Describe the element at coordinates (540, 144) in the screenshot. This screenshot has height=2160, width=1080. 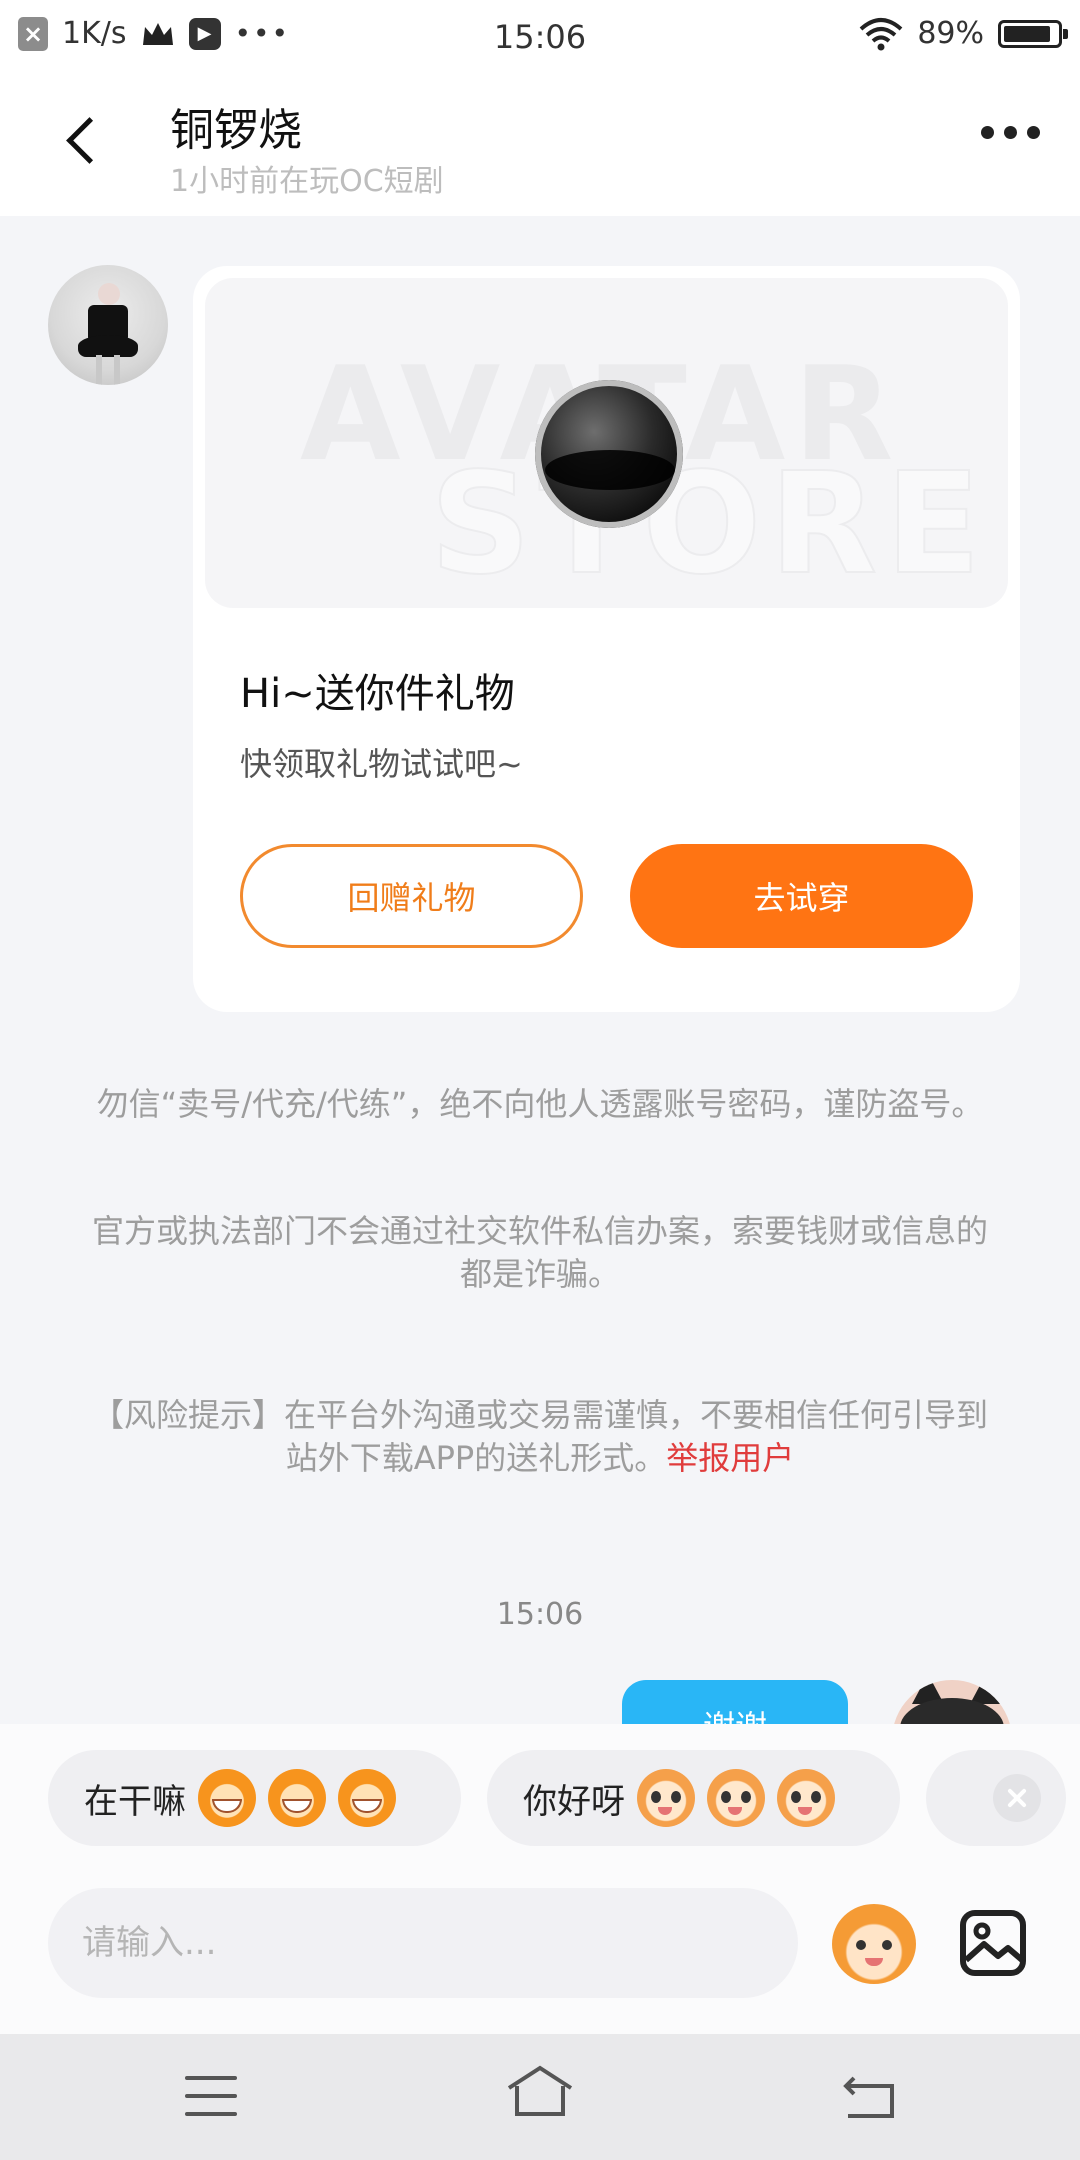
I see `chat-header: 铜锣烧 1小时前在玩OC短剧` at that location.